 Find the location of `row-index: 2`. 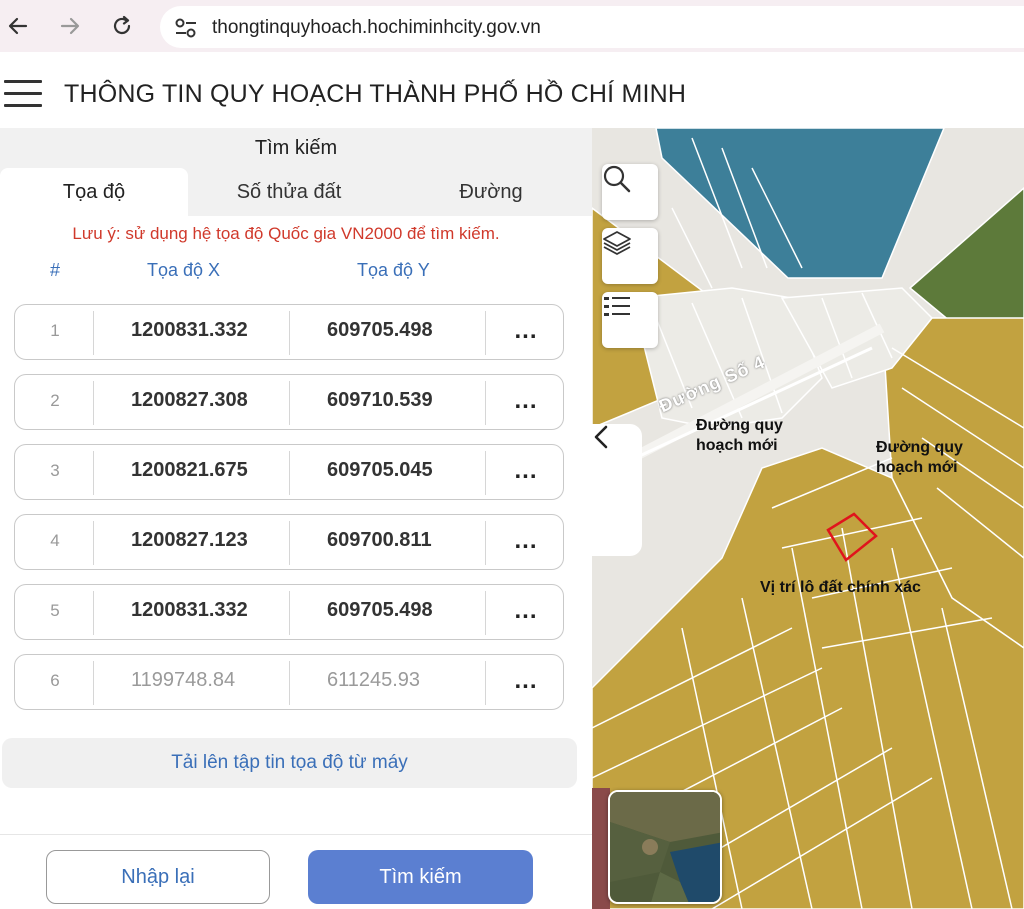

row-index: 2 is located at coordinates (55, 400).